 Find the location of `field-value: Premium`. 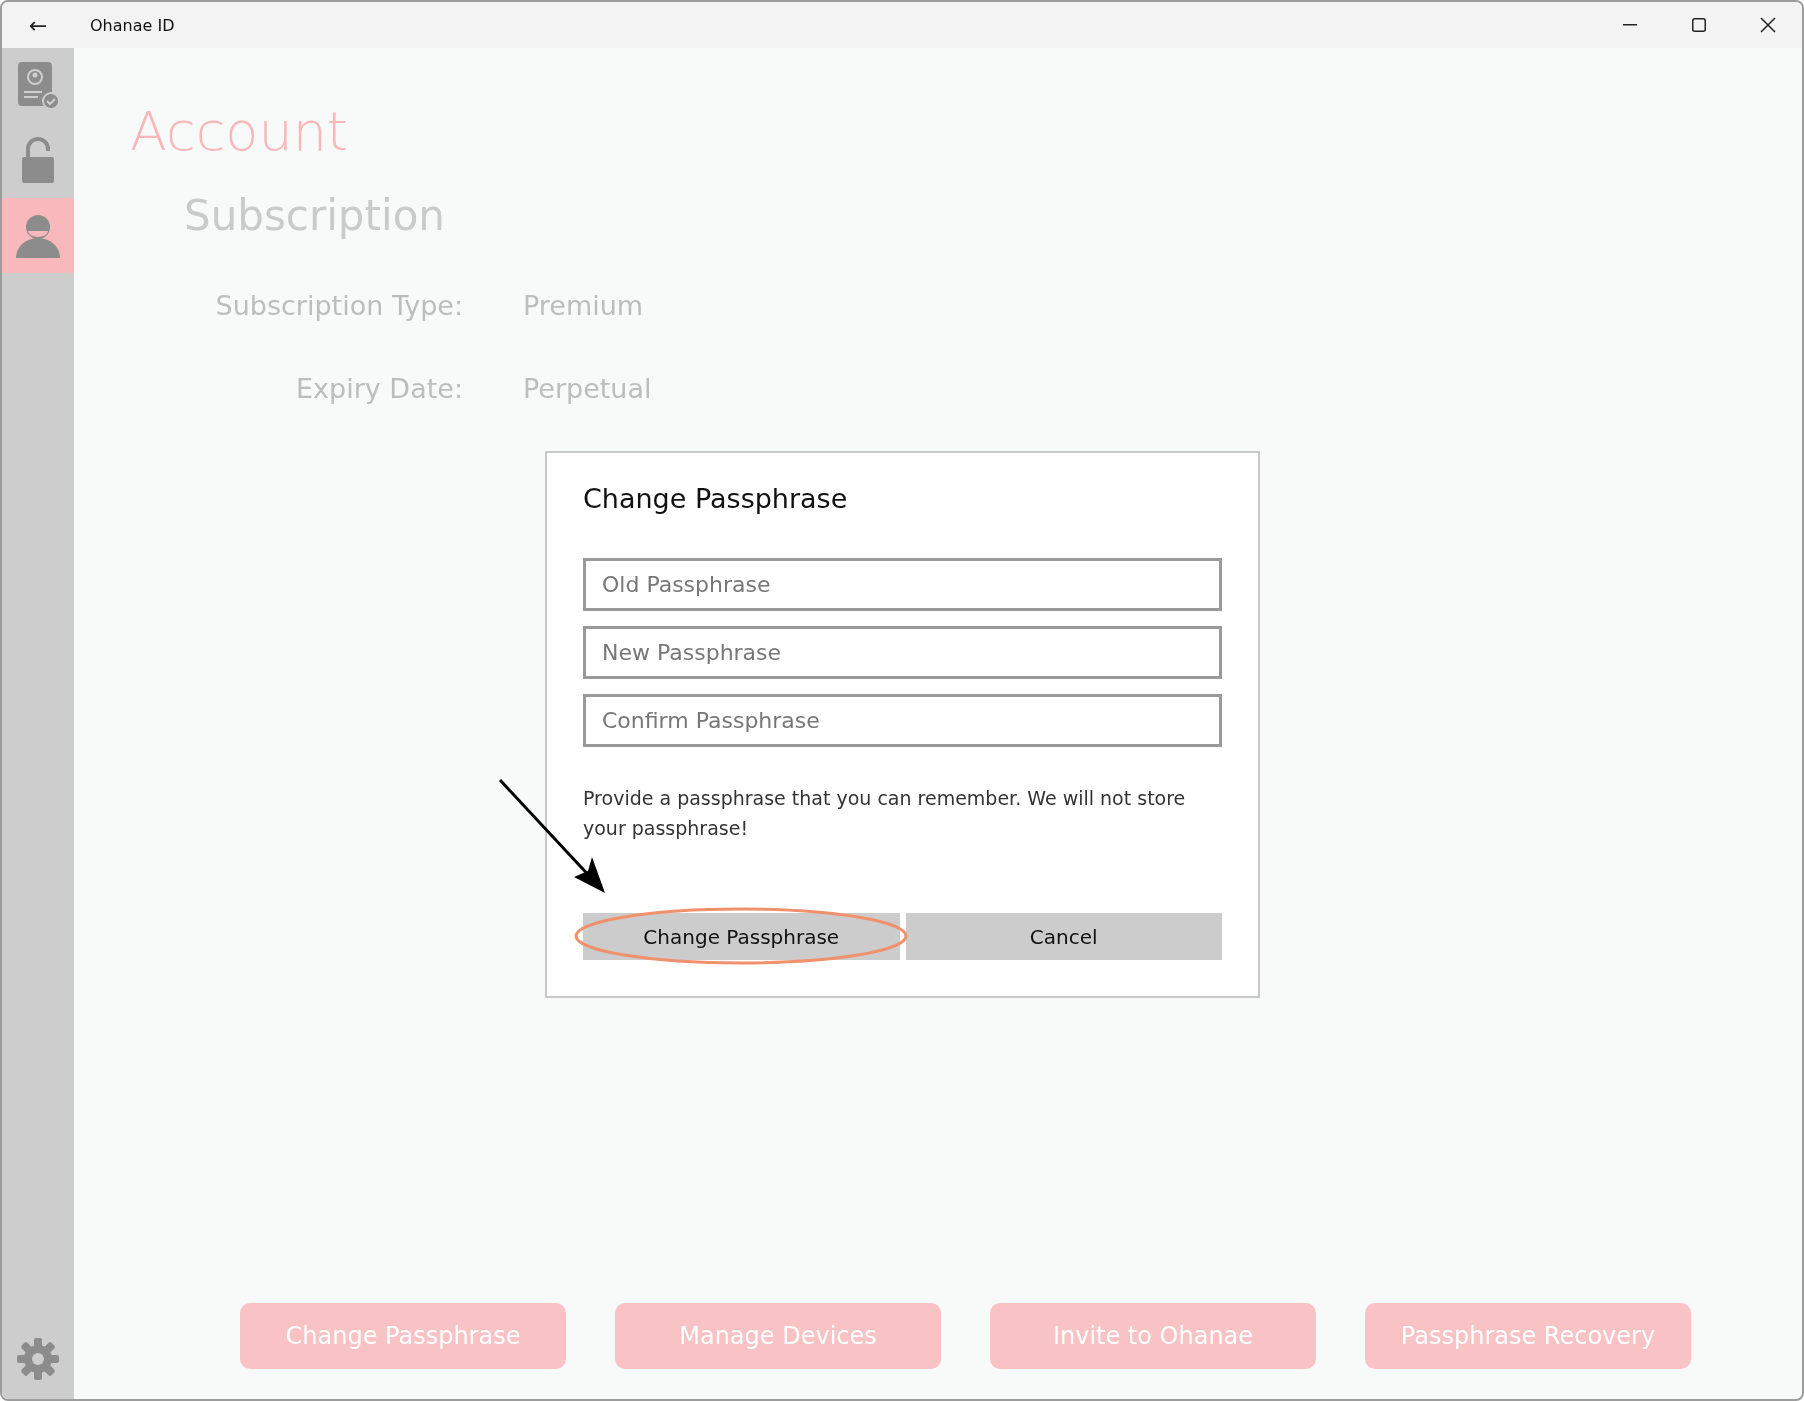

field-value: Premium is located at coordinates (583, 305).